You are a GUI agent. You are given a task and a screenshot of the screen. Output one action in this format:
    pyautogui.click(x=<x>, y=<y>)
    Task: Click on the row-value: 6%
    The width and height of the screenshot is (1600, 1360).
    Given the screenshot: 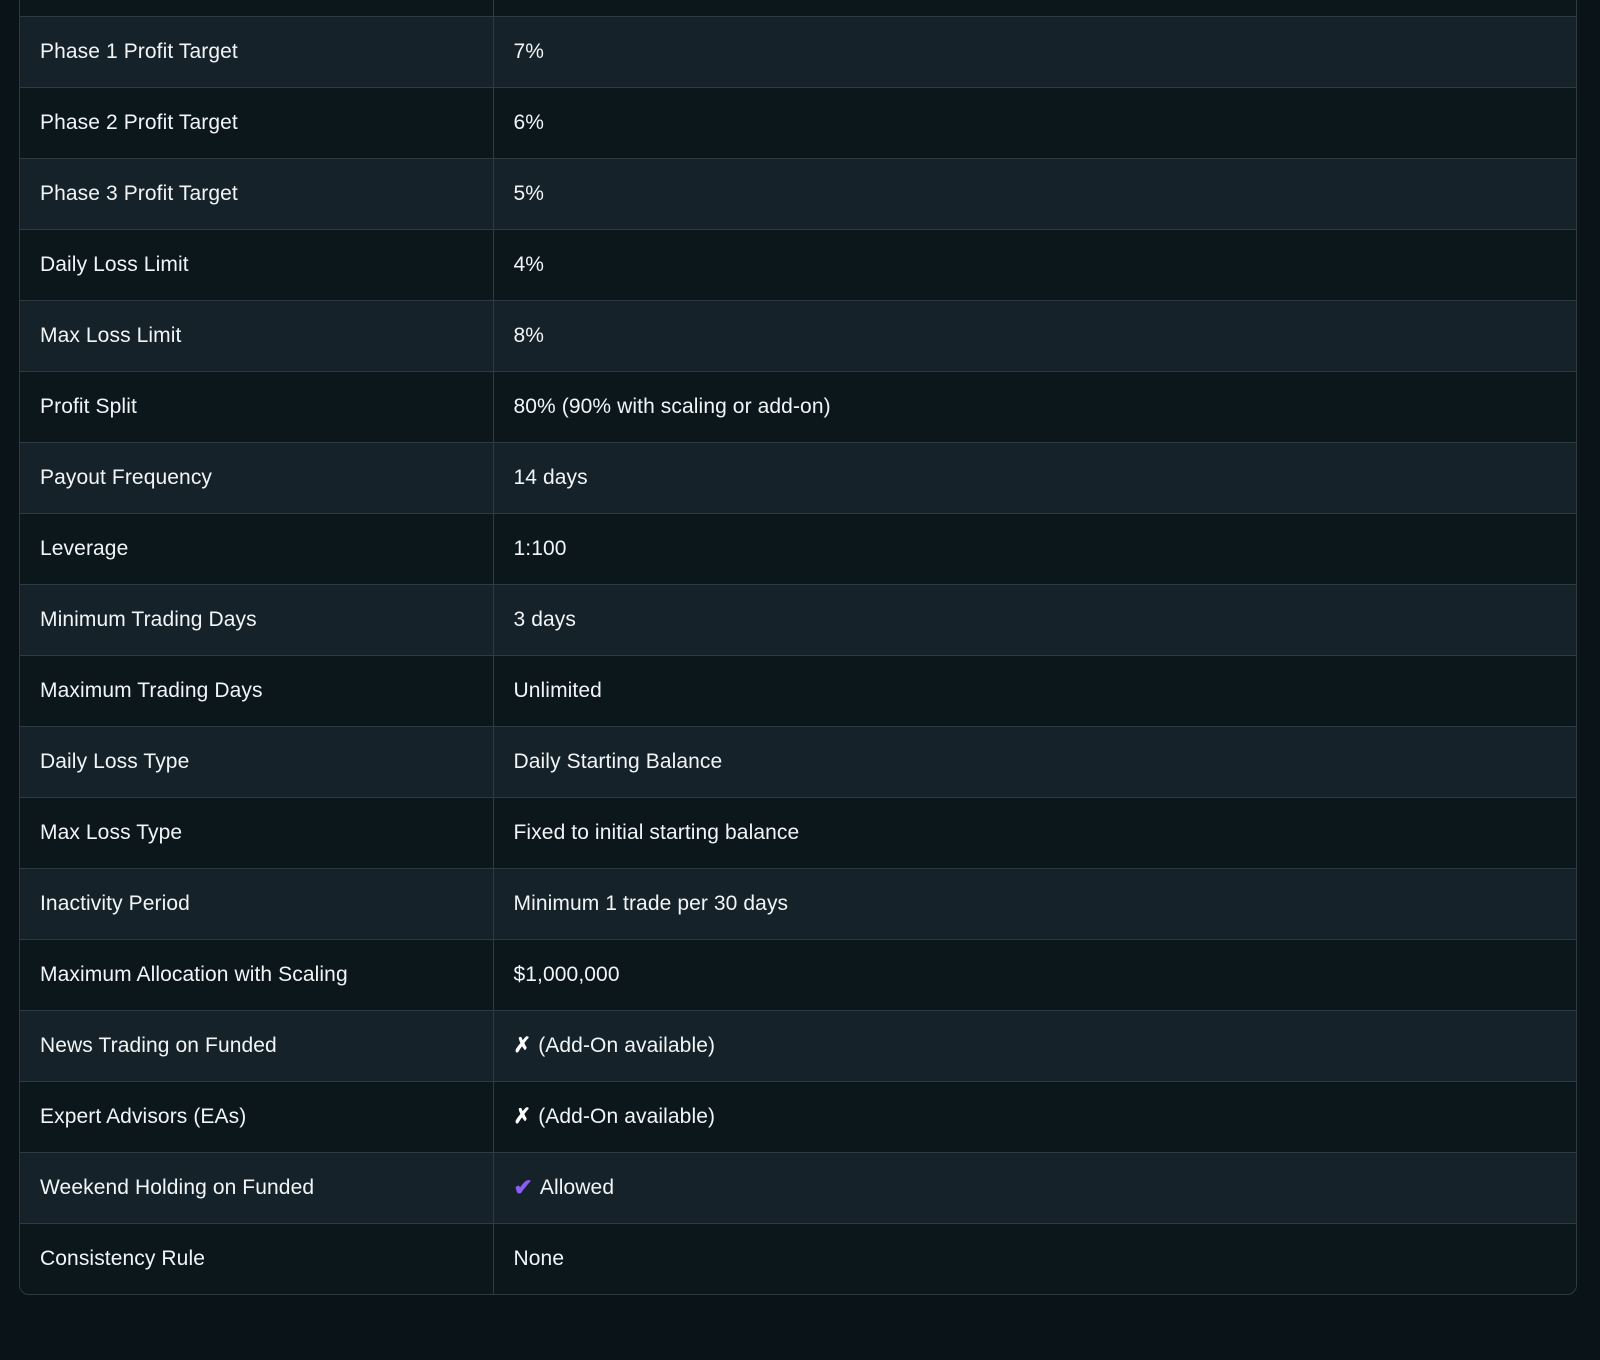 What is the action you would take?
    pyautogui.click(x=529, y=122)
    